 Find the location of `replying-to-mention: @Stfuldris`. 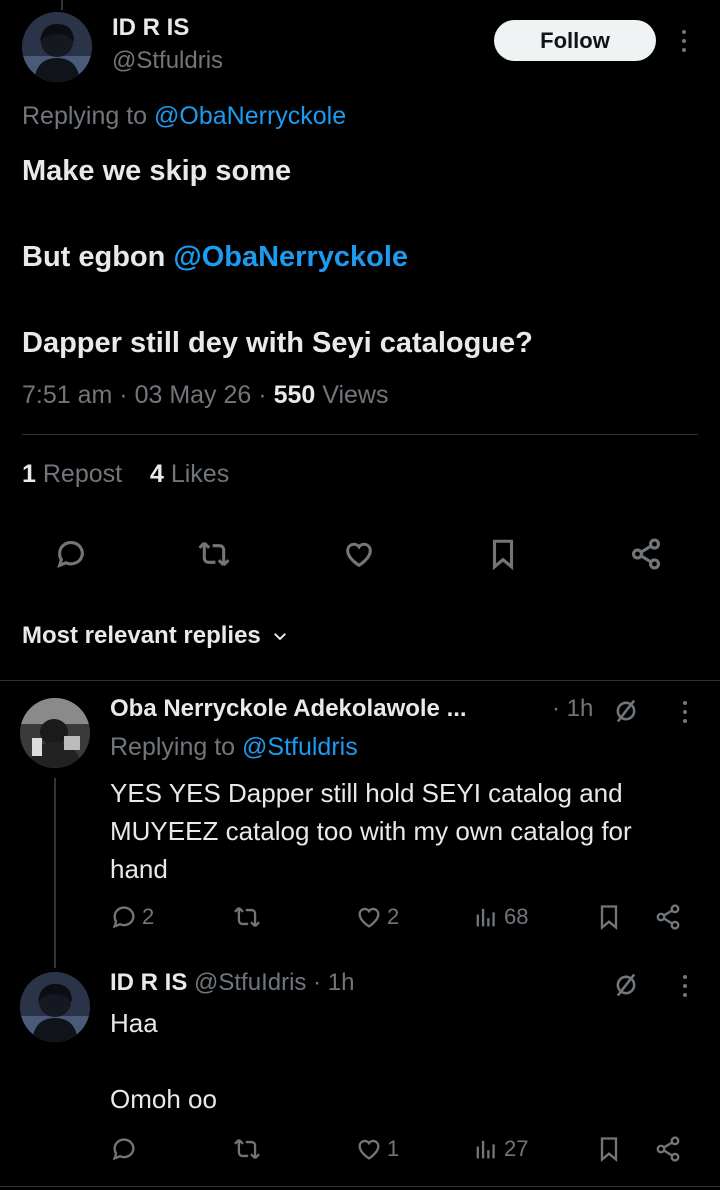

replying-to-mention: @Stfuldris is located at coordinates (300, 747).